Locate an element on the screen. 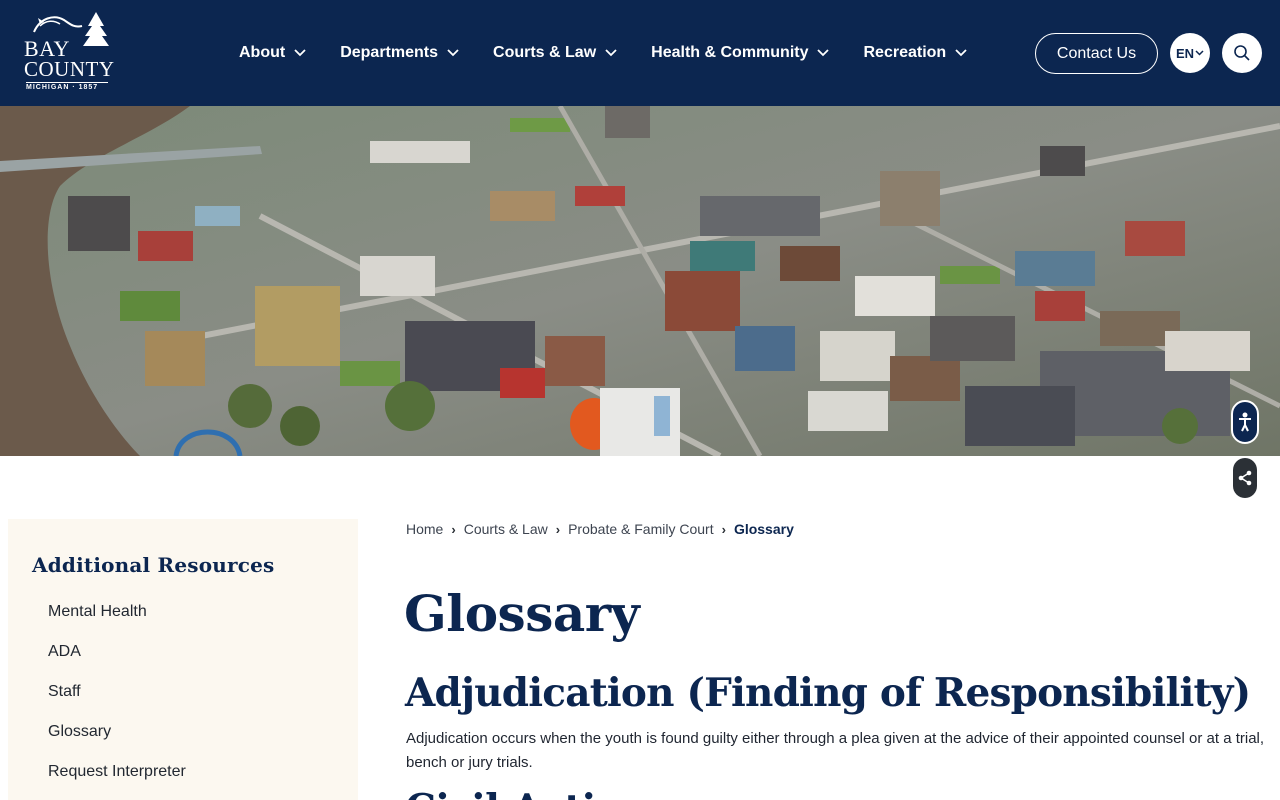 The width and height of the screenshot is (1280, 800). contact-us-button: Contact Us is located at coordinates (1096, 53).